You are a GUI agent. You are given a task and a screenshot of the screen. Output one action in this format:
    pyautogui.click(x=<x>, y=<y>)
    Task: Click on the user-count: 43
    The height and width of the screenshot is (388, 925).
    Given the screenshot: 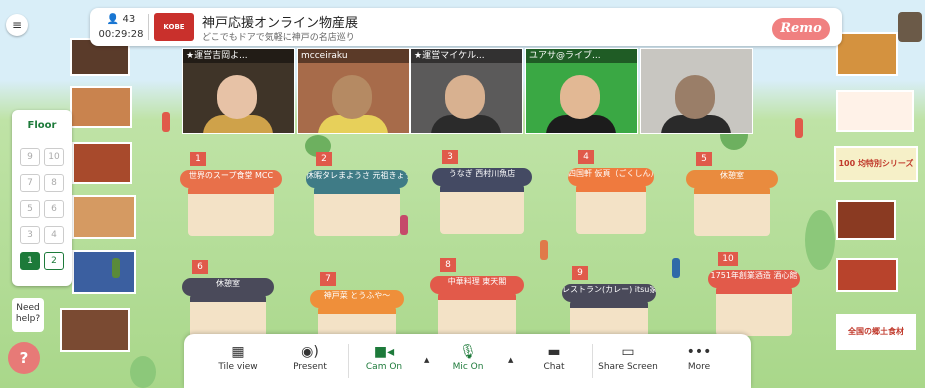 What is the action you would take?
    pyautogui.click(x=129, y=19)
    